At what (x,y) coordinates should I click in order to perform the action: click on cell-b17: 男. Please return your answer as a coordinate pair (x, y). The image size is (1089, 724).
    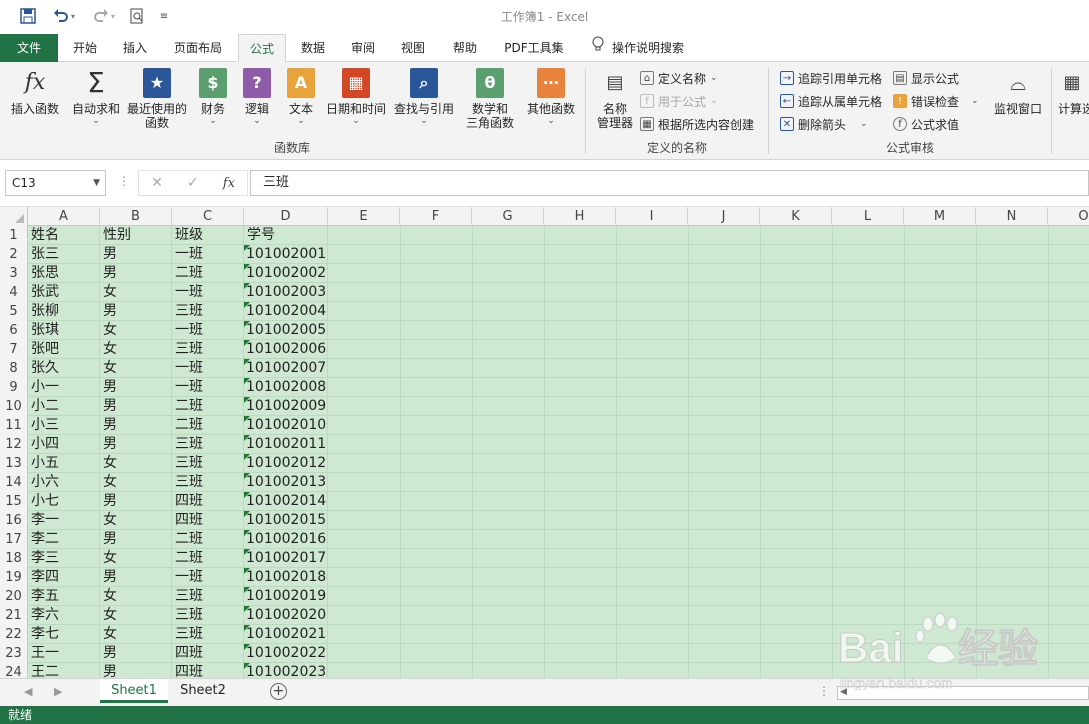
    Looking at the image, I should click on (136, 539).